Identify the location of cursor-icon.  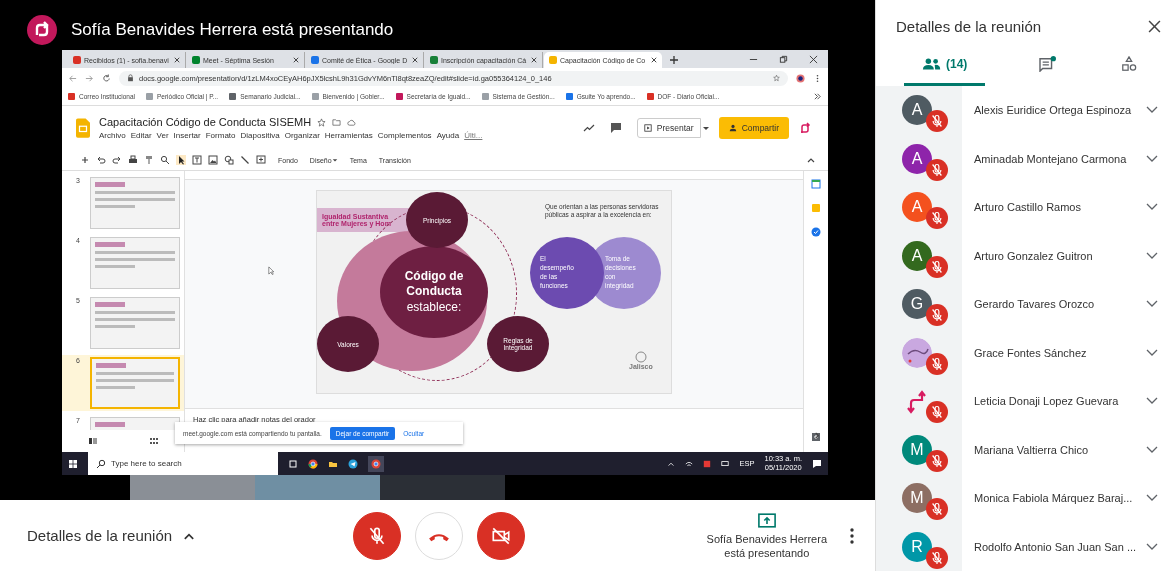
(181, 160).